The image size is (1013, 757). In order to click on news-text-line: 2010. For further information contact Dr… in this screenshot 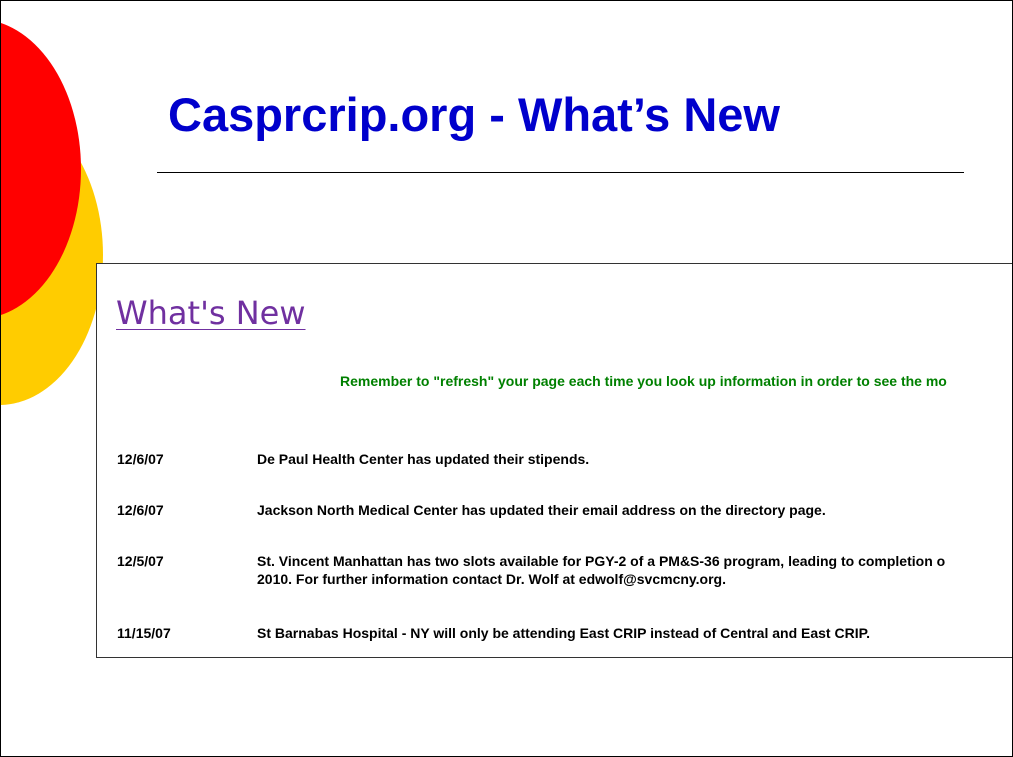, I will do `click(491, 579)`.